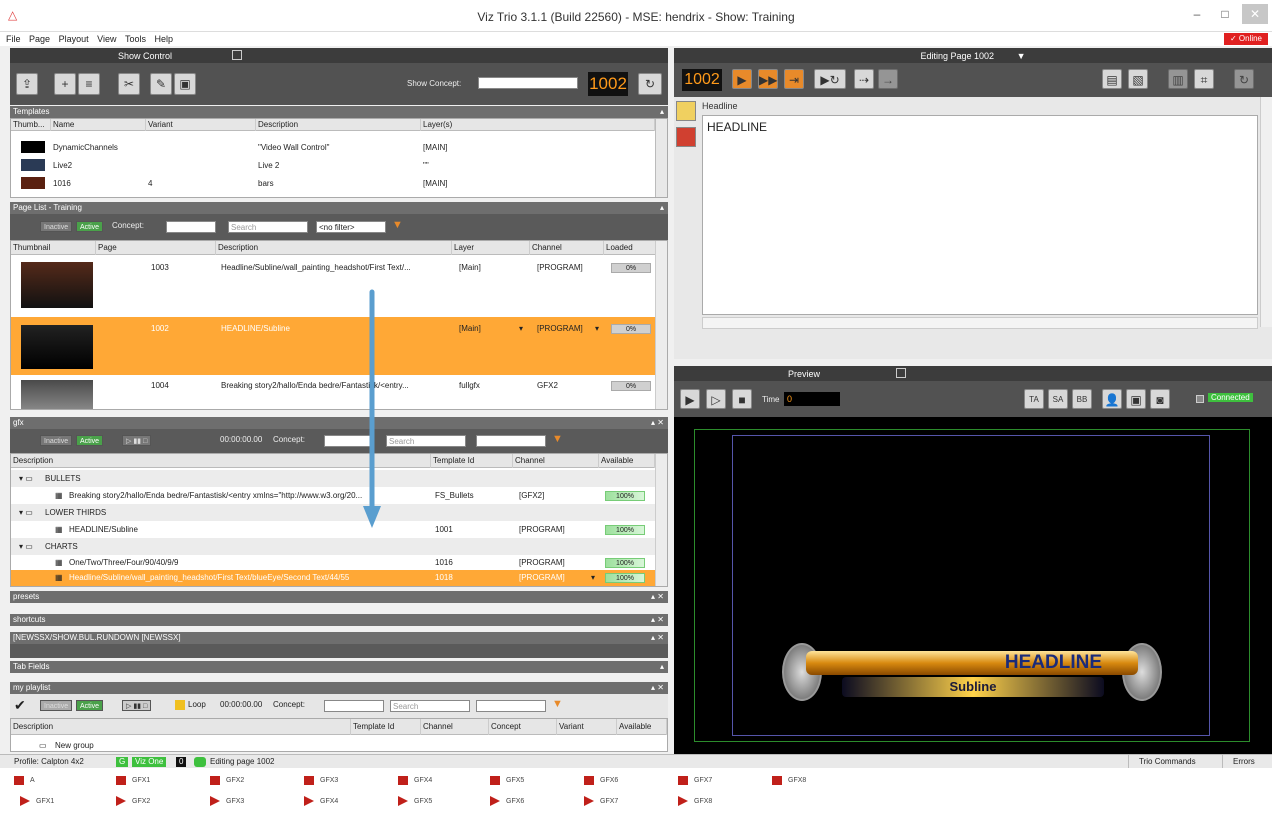  I want to click on tab-fields-bar: Tab Fields ▴, so click(339, 667).